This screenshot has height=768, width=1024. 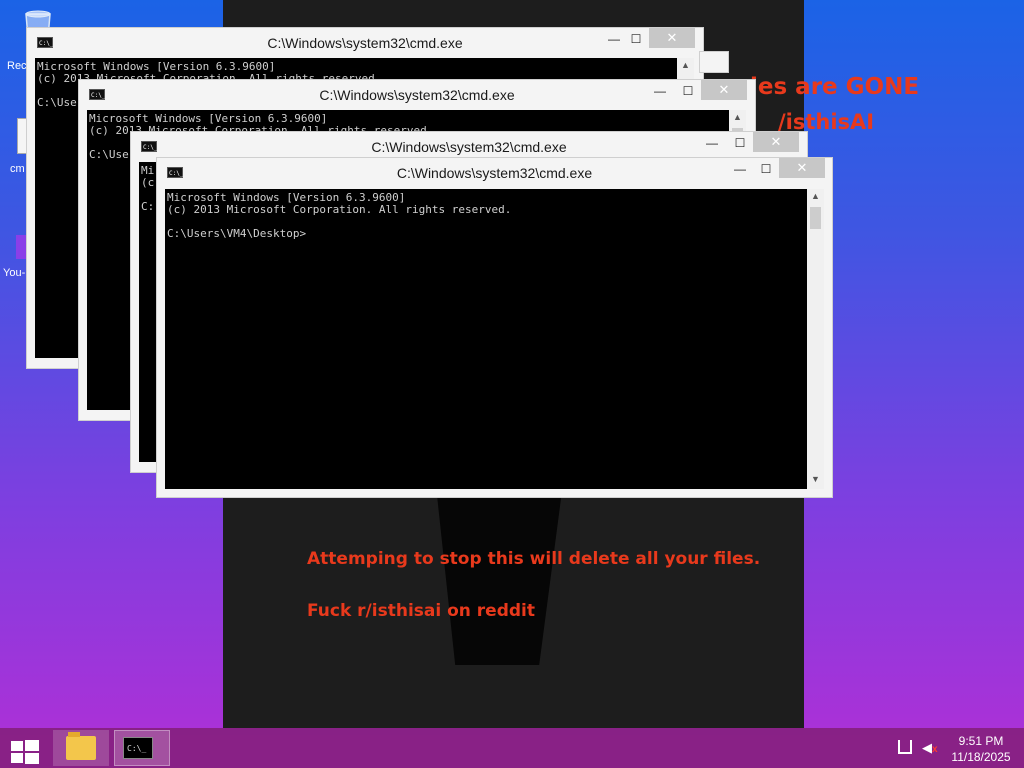 I want to click on cmd-icon: C:\_, so click(x=138, y=748).